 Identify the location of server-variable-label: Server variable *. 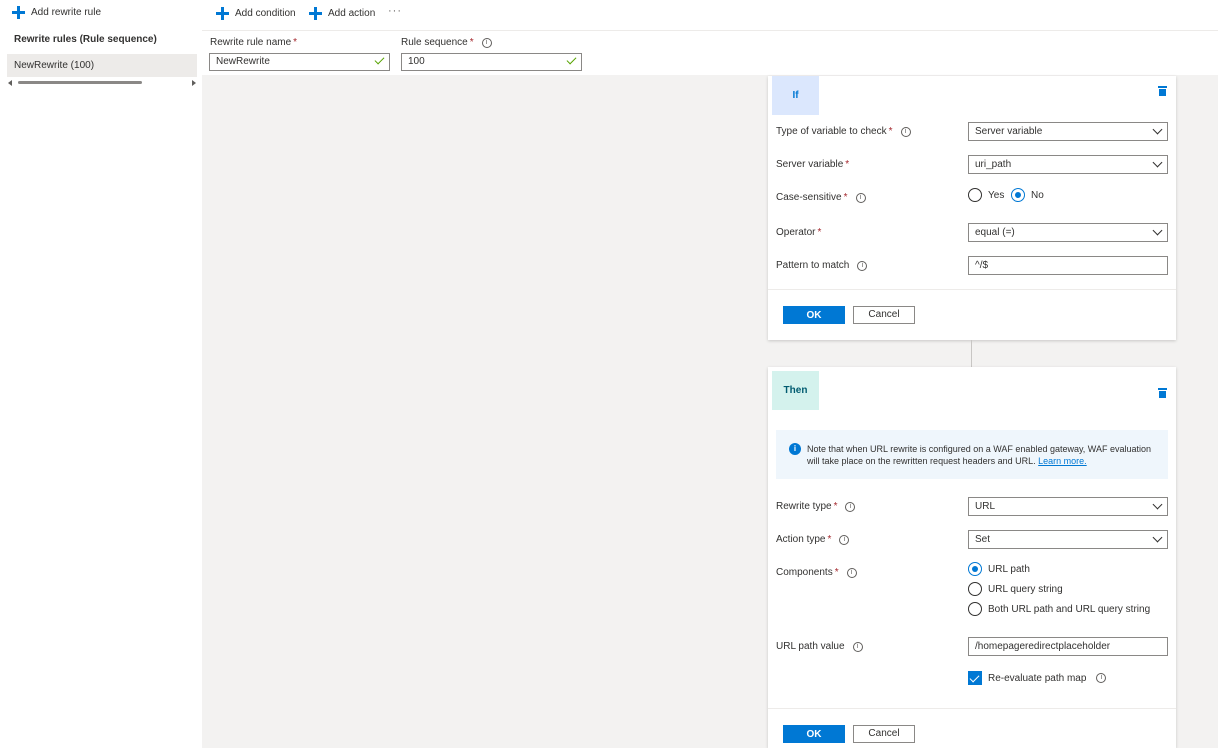
(812, 164).